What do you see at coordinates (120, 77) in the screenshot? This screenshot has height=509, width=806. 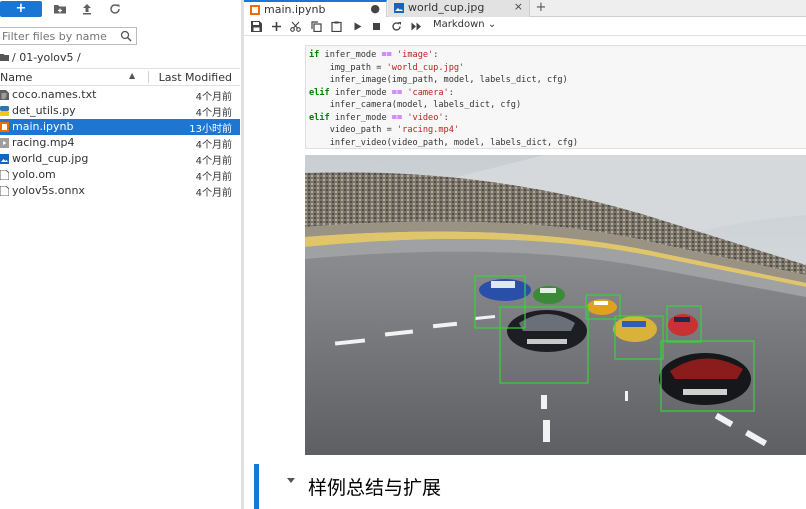 I see `file-list-header: Name ▲ Last Modified` at bounding box center [120, 77].